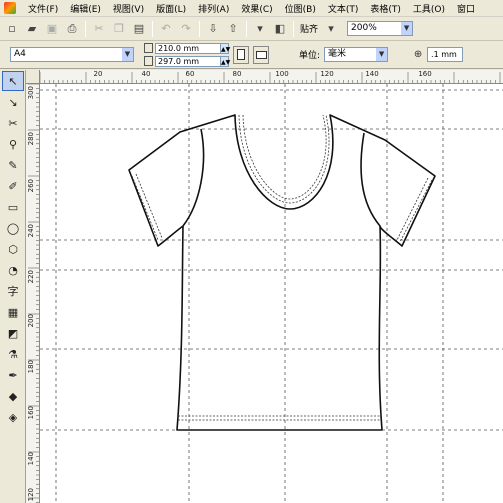 The image size is (503, 503). Describe the element at coordinates (12, 29) in the screenshot. I see `new-document-icon: ▫` at that location.